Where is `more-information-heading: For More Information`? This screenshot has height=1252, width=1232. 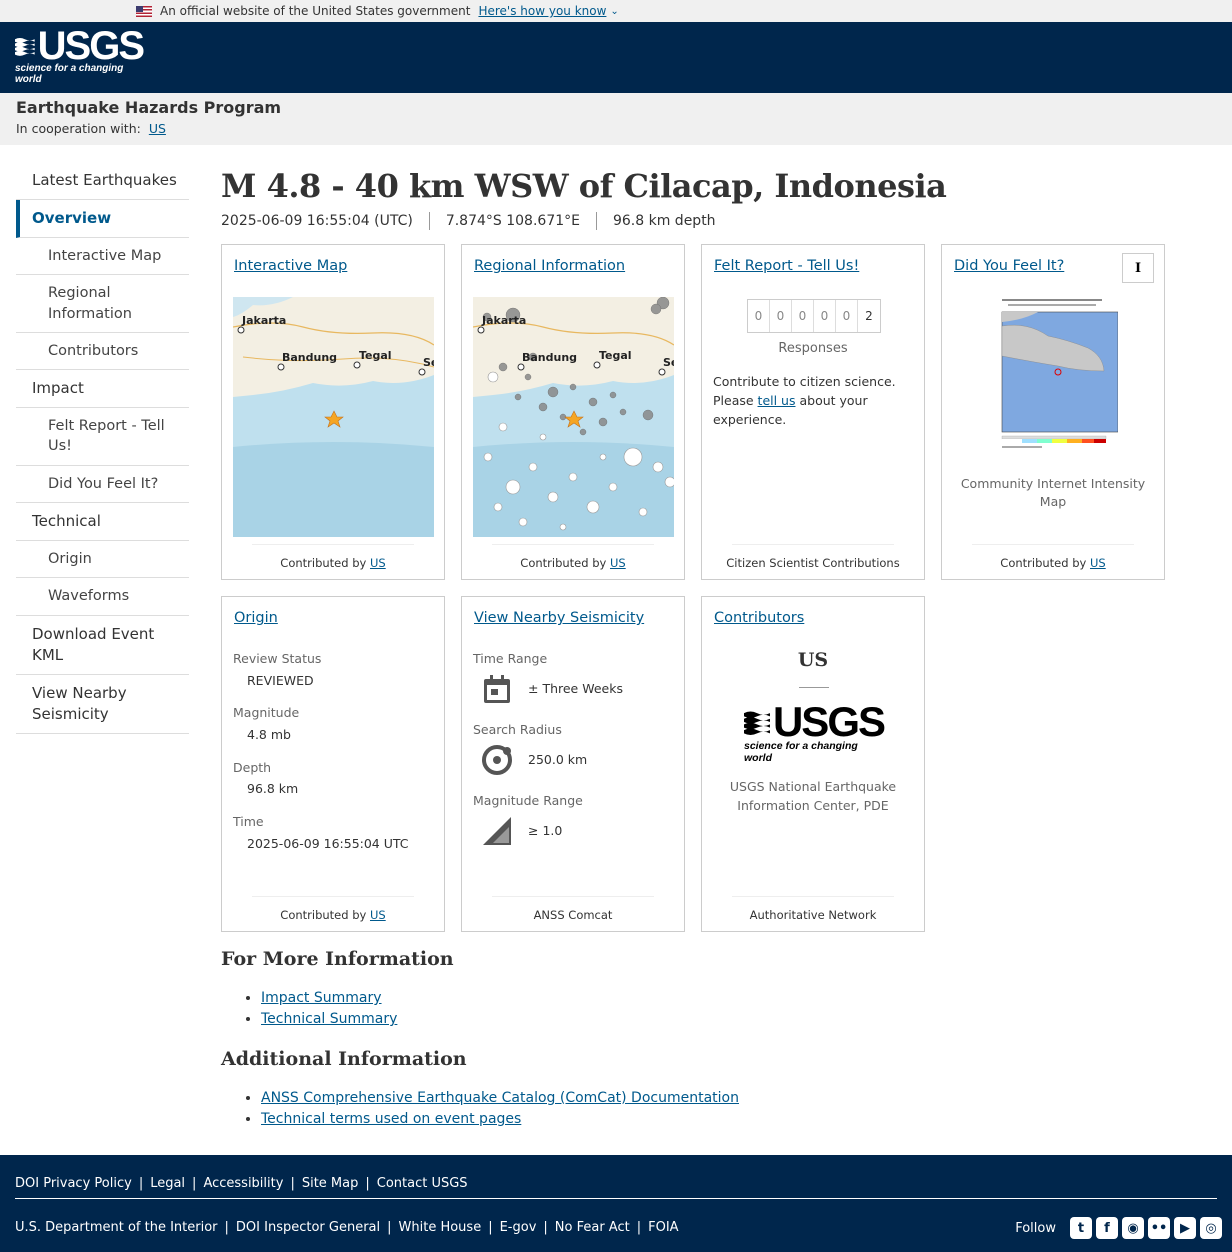 more-information-heading: For More Information is located at coordinates (337, 959).